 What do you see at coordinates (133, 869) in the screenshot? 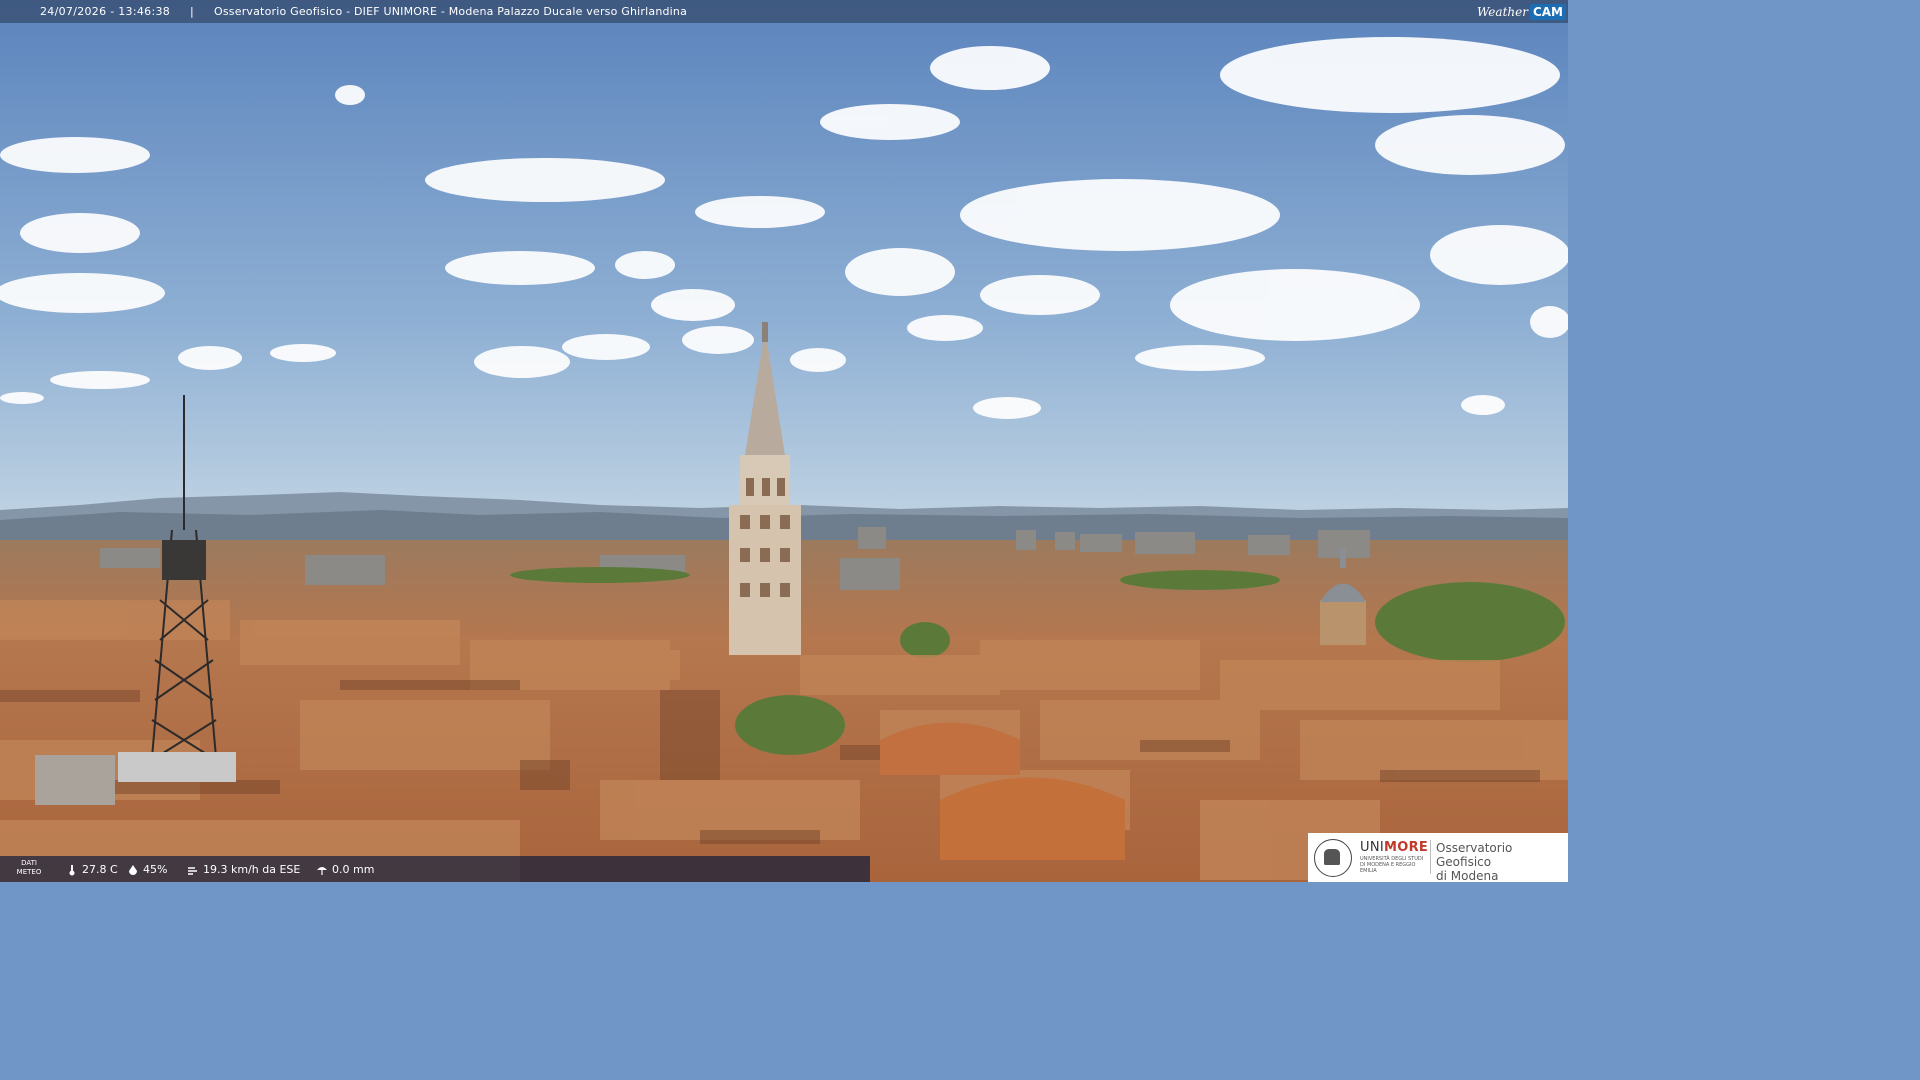
I see `humidity-icon` at bounding box center [133, 869].